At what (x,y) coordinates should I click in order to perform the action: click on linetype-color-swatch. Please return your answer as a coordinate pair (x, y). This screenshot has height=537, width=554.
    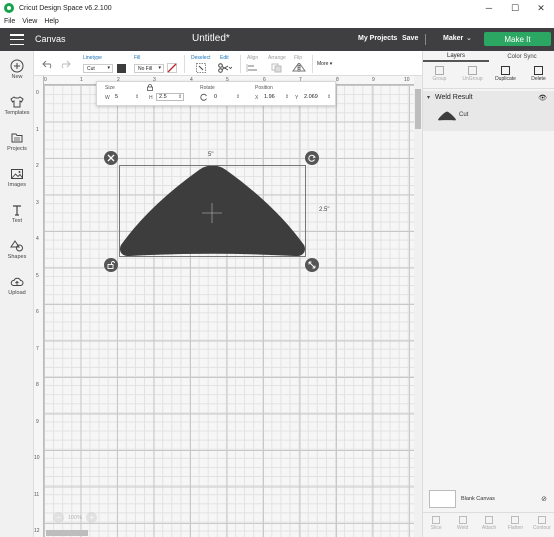
    Looking at the image, I should click on (121, 68).